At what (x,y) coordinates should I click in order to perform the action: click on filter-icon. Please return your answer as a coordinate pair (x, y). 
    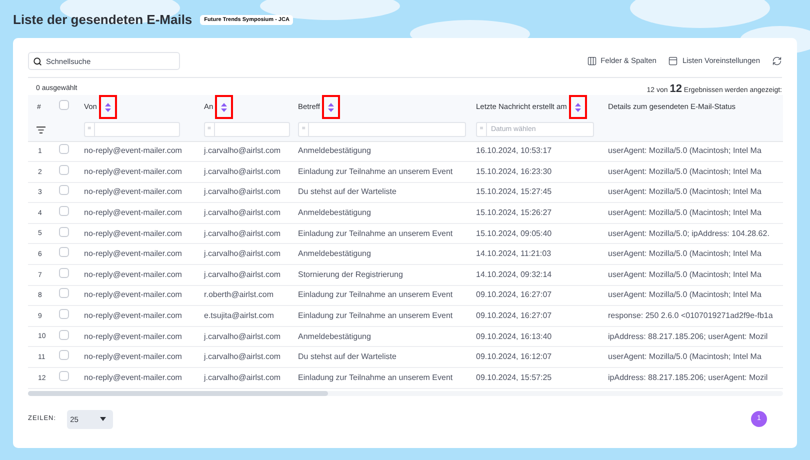
    Looking at the image, I should click on (41, 129).